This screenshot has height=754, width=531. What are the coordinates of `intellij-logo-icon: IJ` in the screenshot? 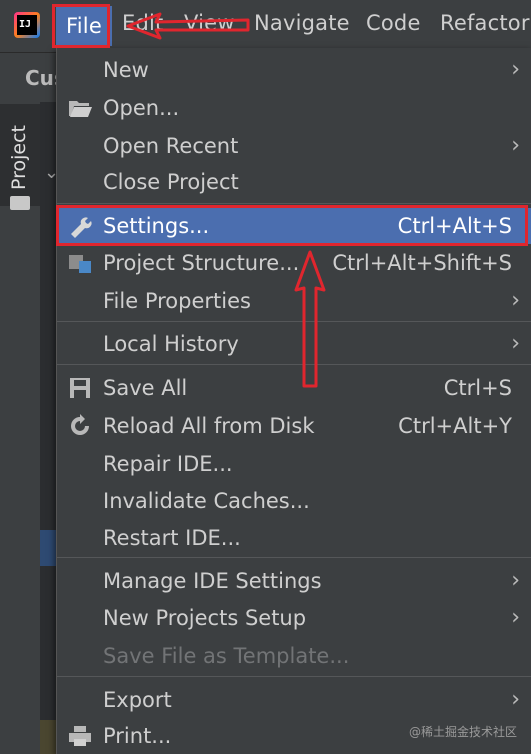 It's located at (27, 25).